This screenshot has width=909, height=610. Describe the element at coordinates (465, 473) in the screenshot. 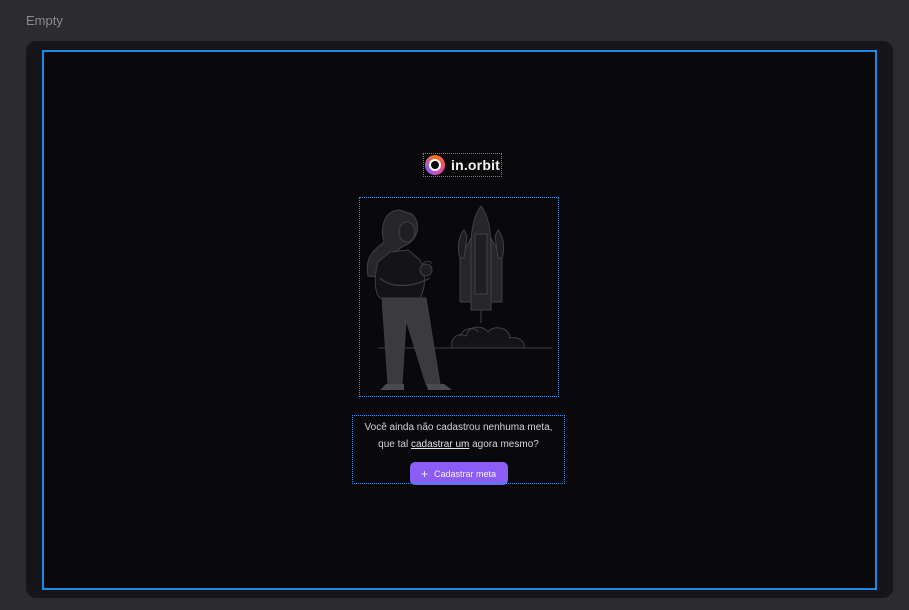

I see `create-goal-button-label: Cadastrar meta` at that location.